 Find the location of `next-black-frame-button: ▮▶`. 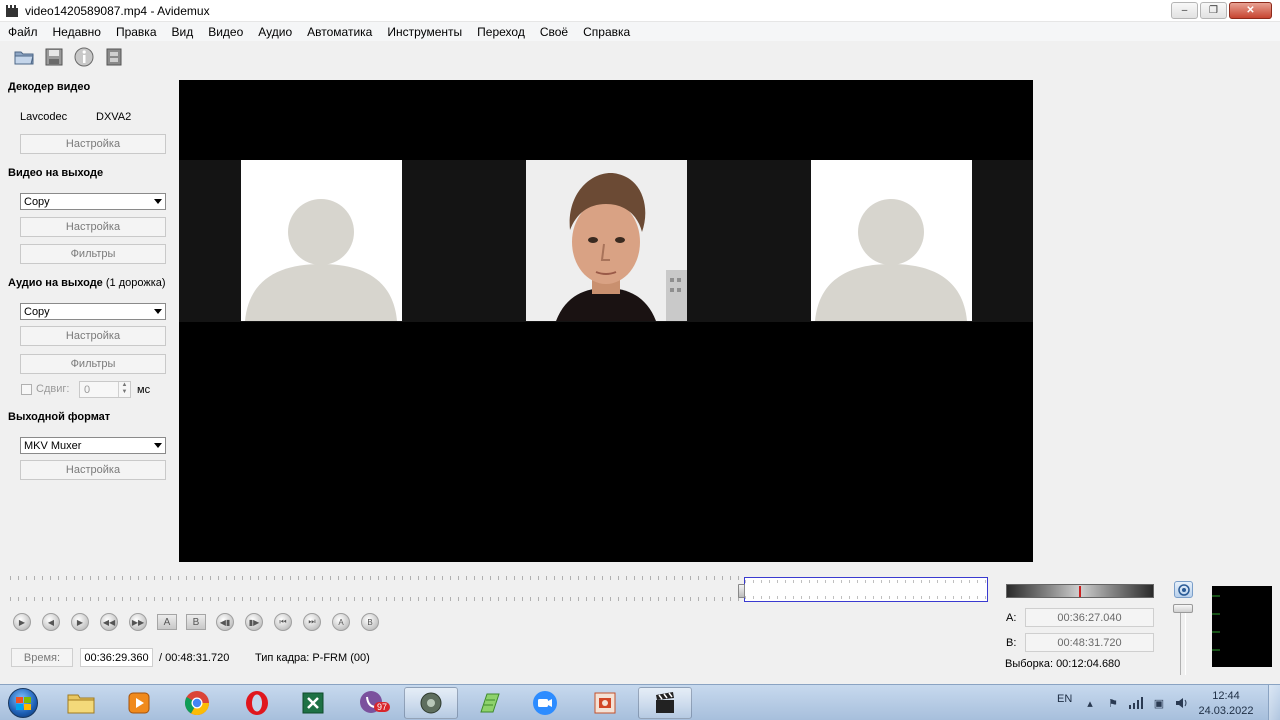

next-black-frame-button: ▮▶ is located at coordinates (254, 622).